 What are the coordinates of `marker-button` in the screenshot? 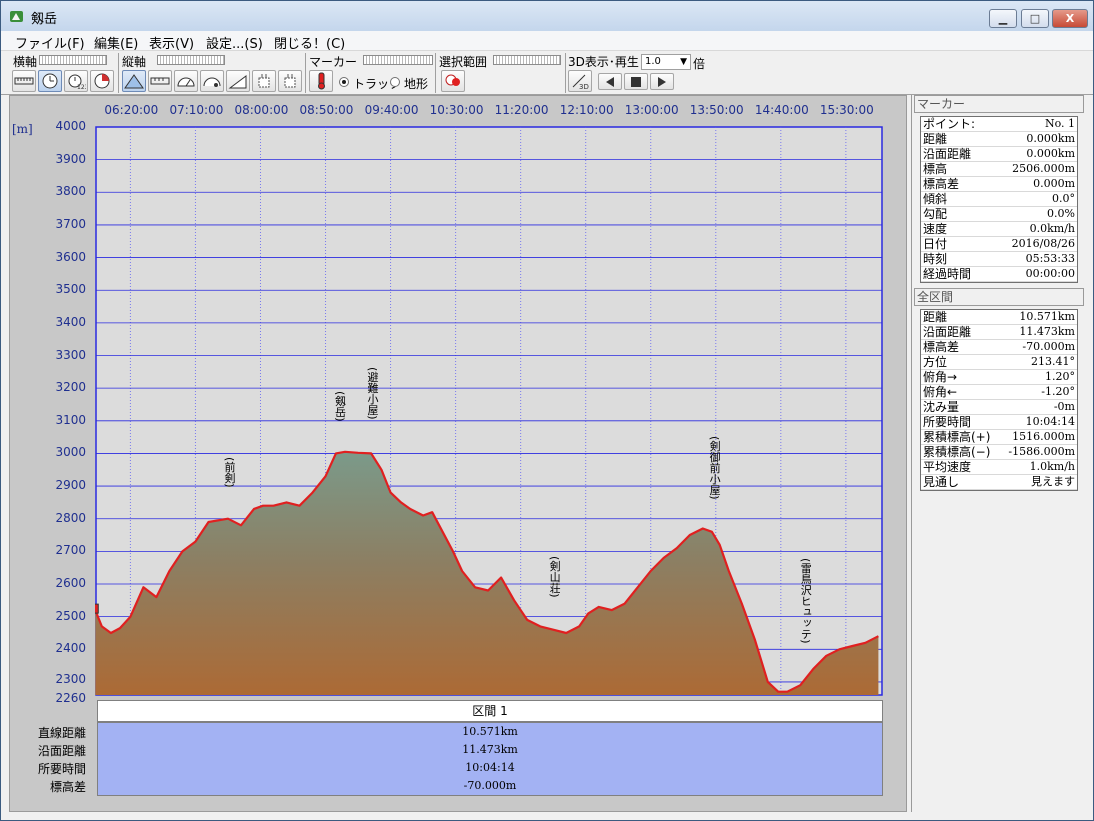 It's located at (321, 81).